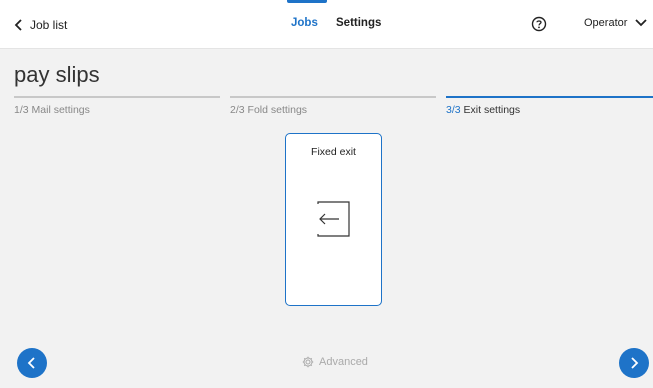 This screenshot has width=653, height=388. What do you see at coordinates (333, 106) in the screenshot?
I see `step-fold-settings: 2/3 Fold settings` at bounding box center [333, 106].